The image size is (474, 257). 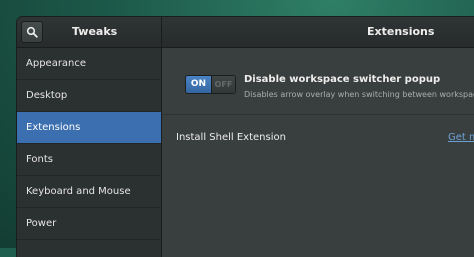 I want to click on sidebar-item-keyboard-and-mouse: Keyboard and Mouse, so click(x=89, y=192).